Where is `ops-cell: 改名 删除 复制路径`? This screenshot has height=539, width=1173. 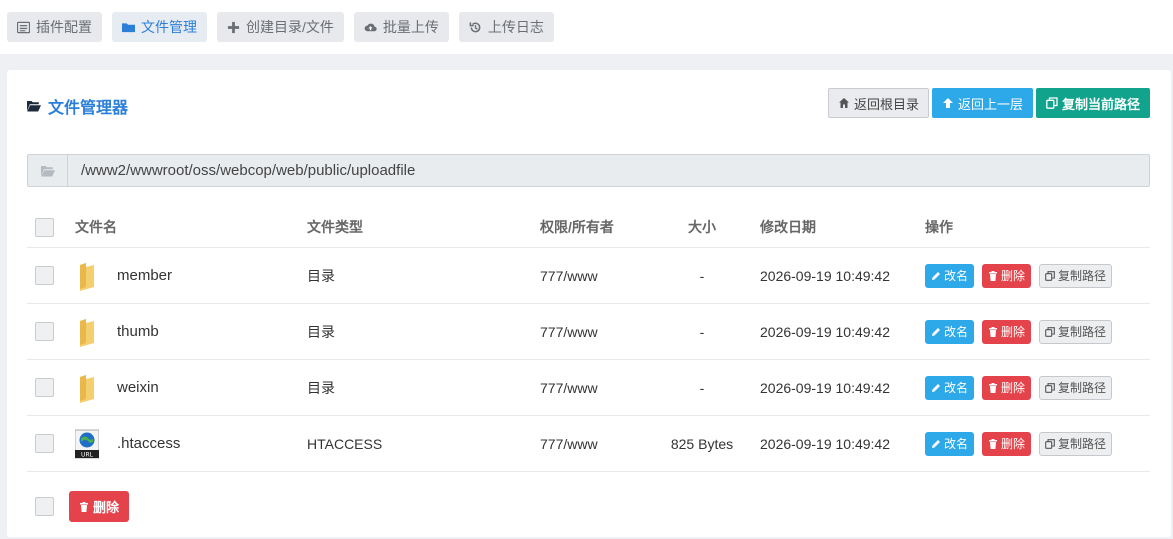 ops-cell: 改名 删除 复制路径 is located at coordinates (1019, 275).